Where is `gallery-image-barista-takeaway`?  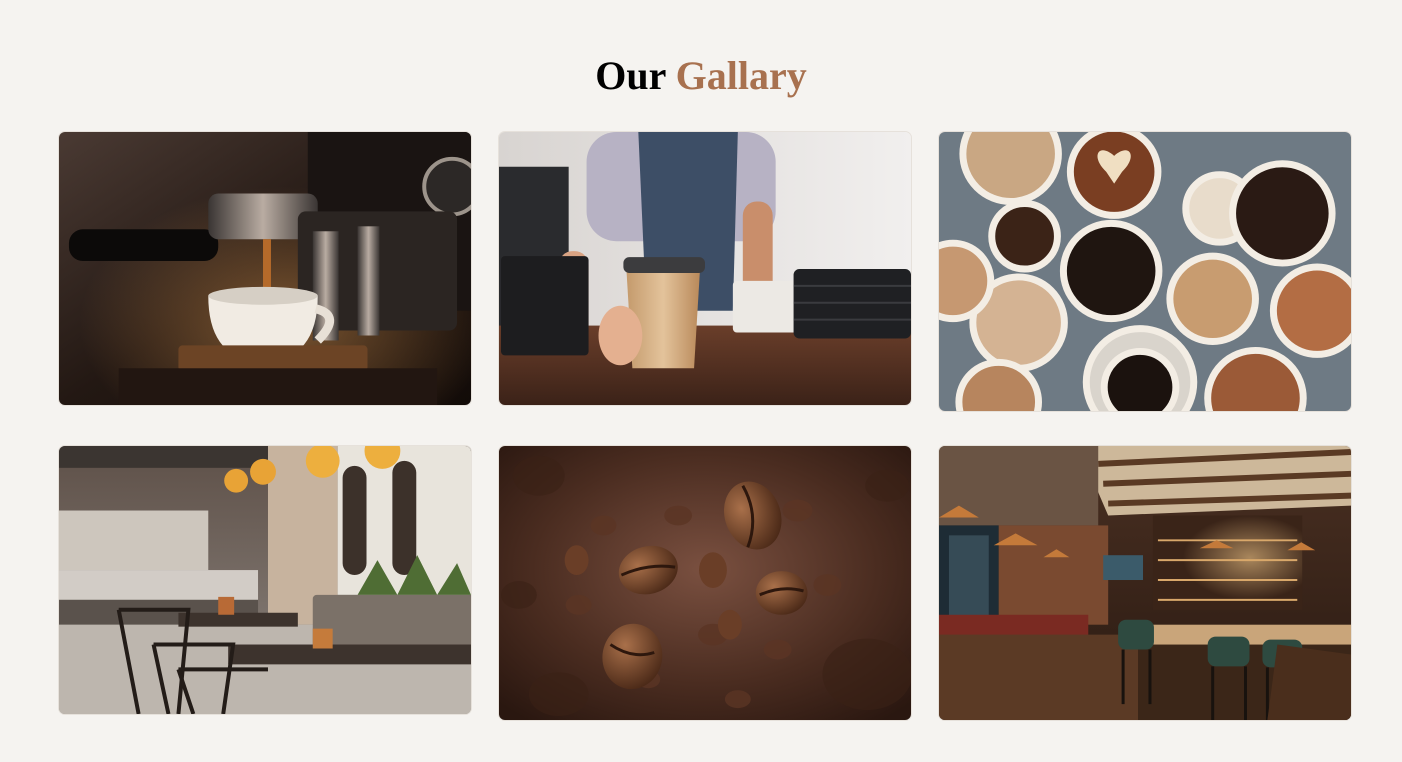
gallery-image-barista-takeaway is located at coordinates (705, 268).